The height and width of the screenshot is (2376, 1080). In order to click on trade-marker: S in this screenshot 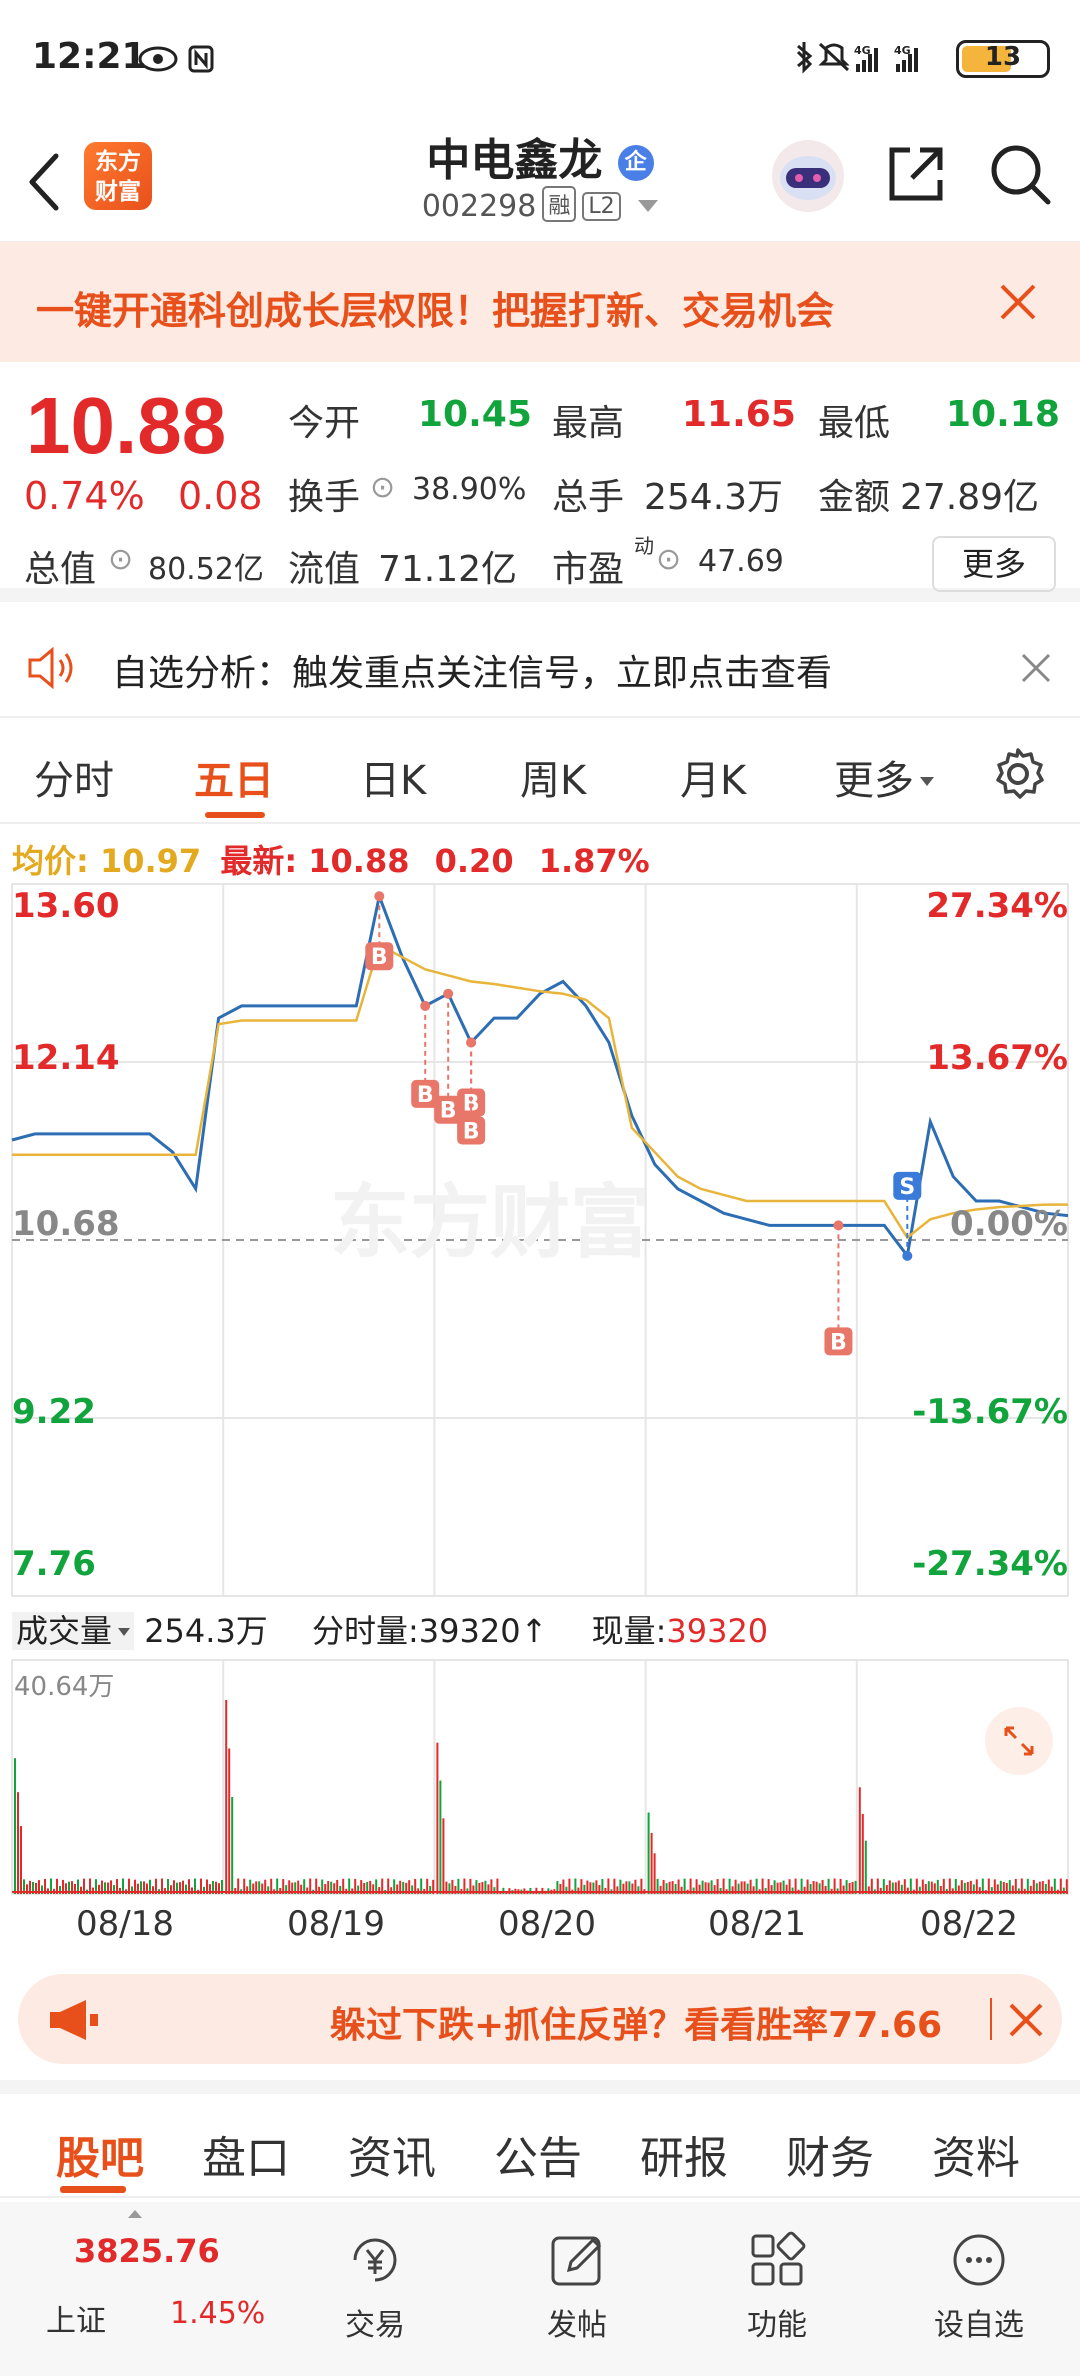, I will do `click(907, 1187)`.